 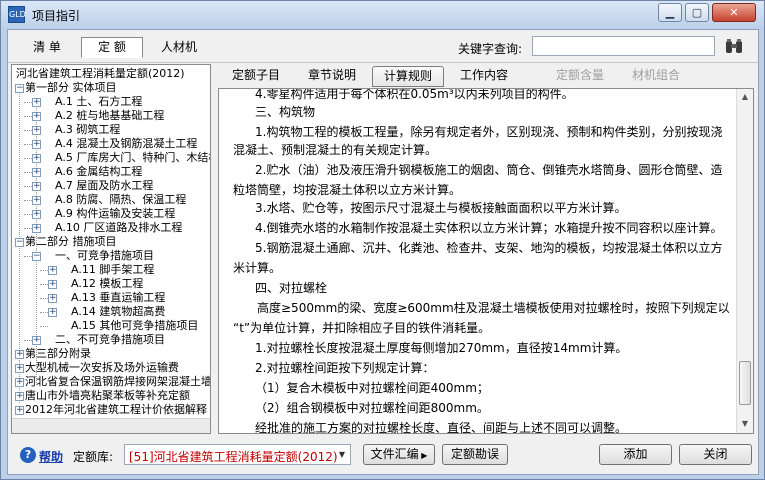 What do you see at coordinates (88, 129) in the screenshot?
I see `tree-node-label: A.3 砌筑工程` at bounding box center [88, 129].